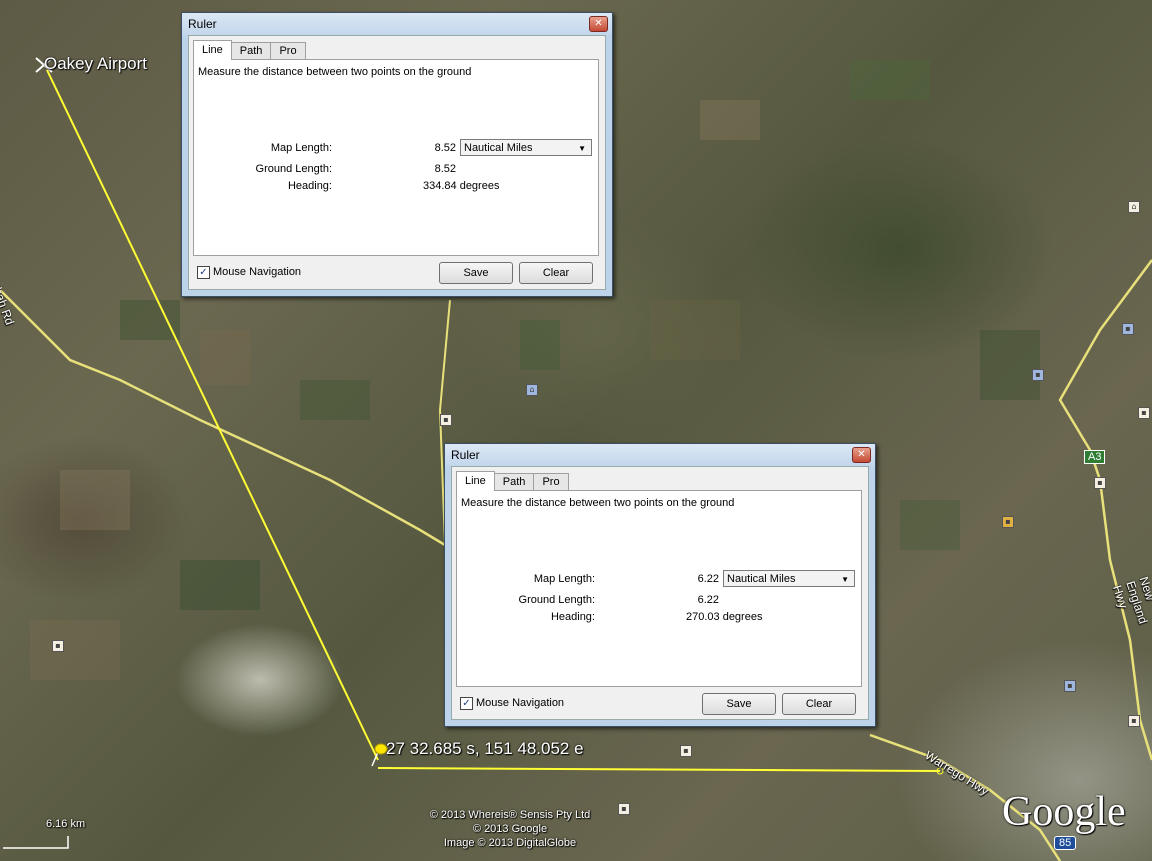 This screenshot has width=1152, height=861. I want to click on map-length-value: 6.22, so click(708, 579).